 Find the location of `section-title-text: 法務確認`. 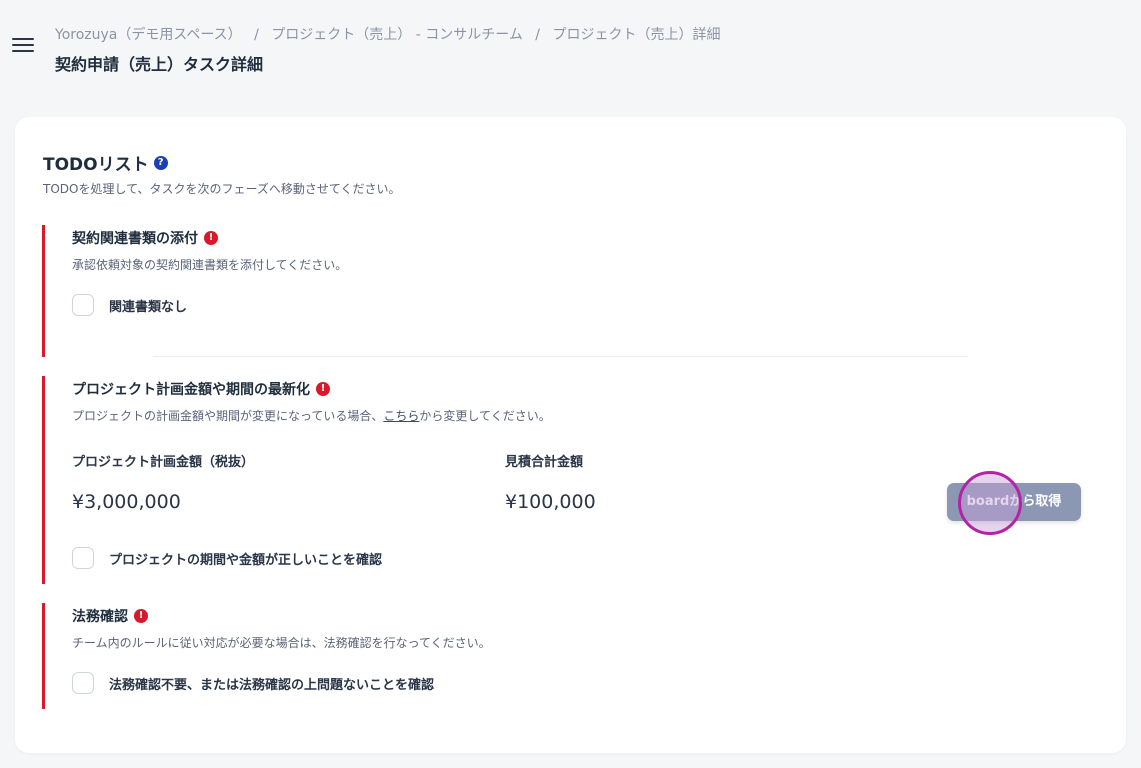

section-title-text: 法務確認 is located at coordinates (100, 617).